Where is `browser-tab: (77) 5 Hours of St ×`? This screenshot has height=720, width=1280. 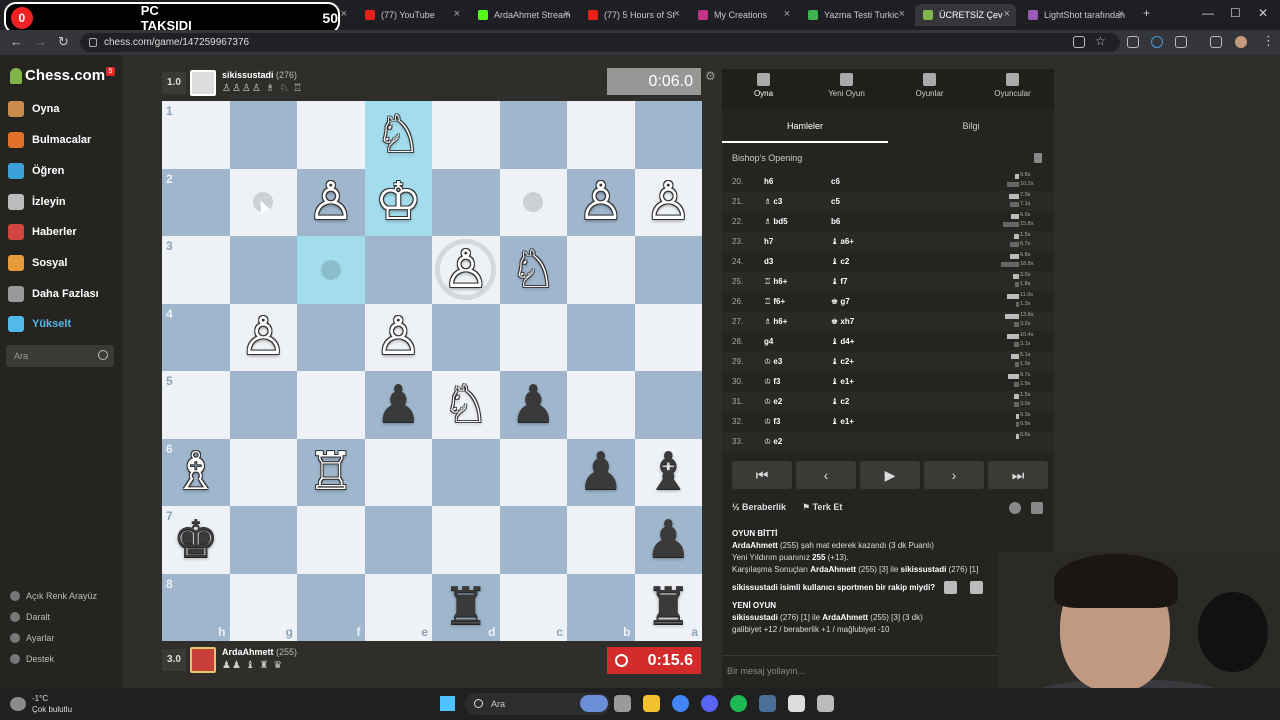
browser-tab: (77) 5 Hours of St × is located at coordinates (633, 15).